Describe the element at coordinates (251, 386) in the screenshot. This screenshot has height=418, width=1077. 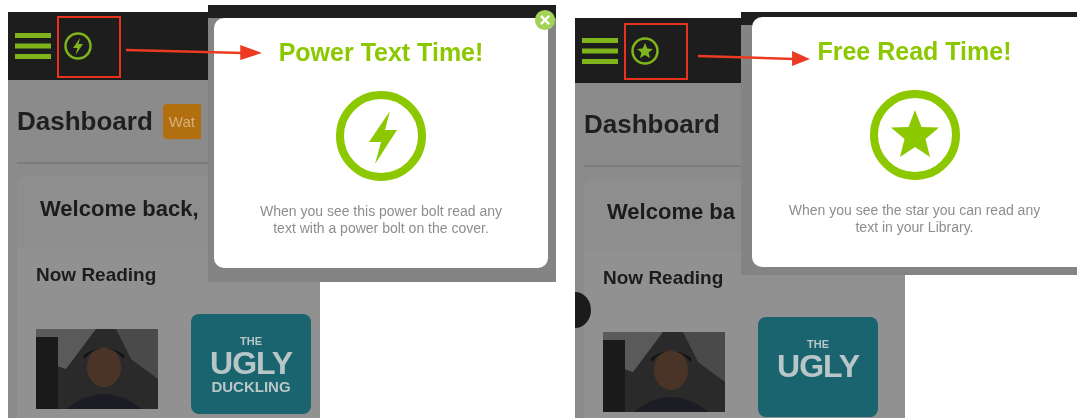
I see `cover-title: DUCKLING` at that location.